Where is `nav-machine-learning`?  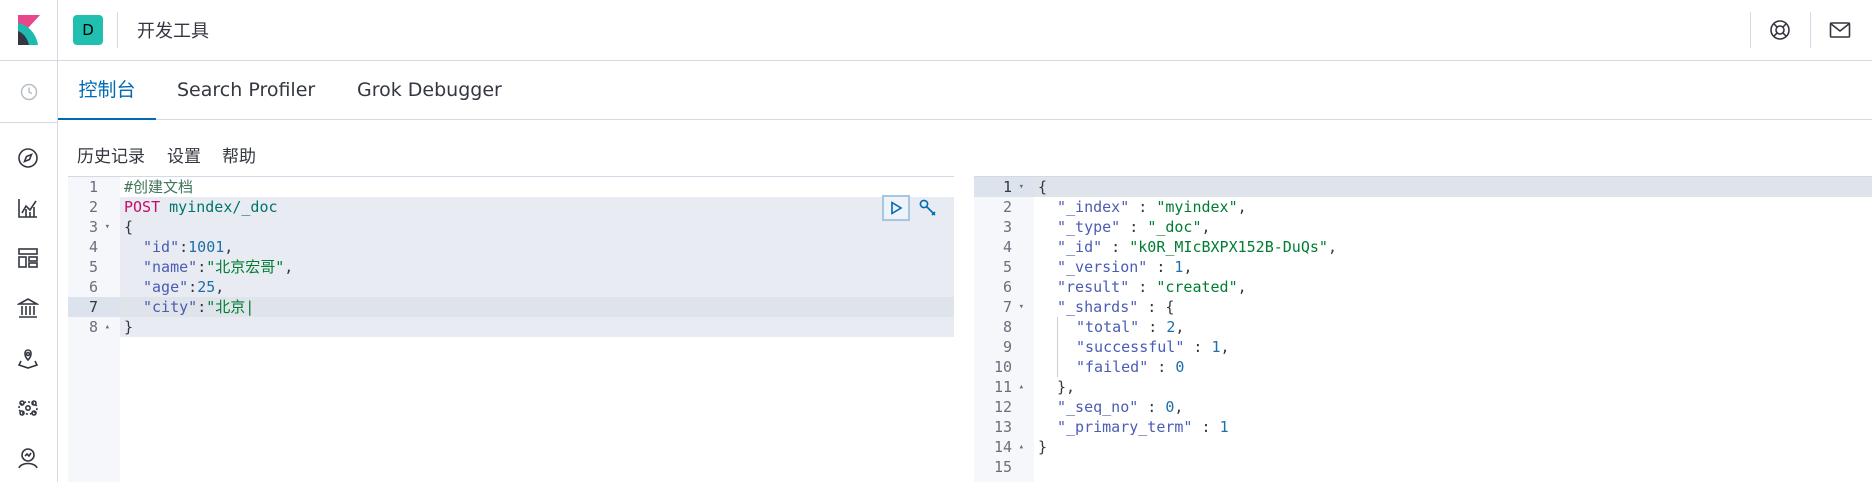
nav-machine-learning is located at coordinates (28, 408).